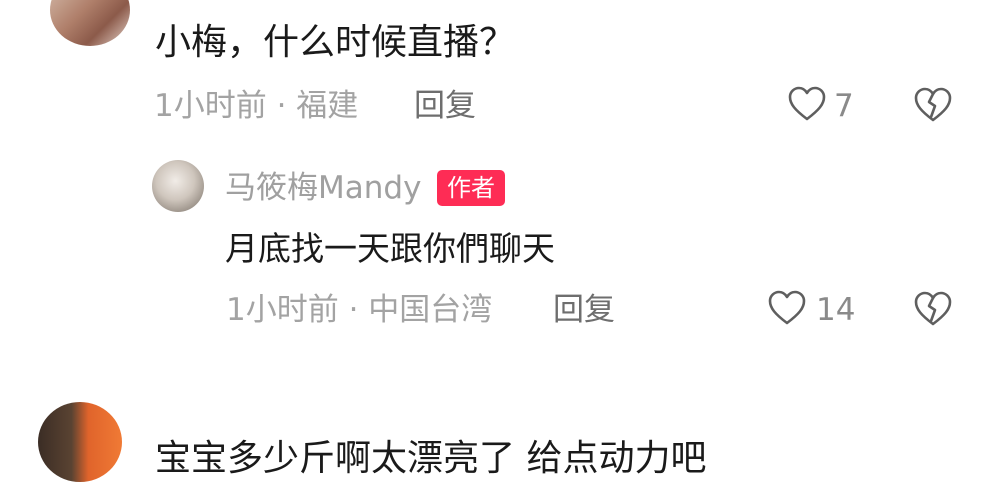 The height and width of the screenshot is (486, 1002). Describe the element at coordinates (359, 310) in the screenshot. I see `comment-meta: 1小时前 · 中国台湾` at that location.